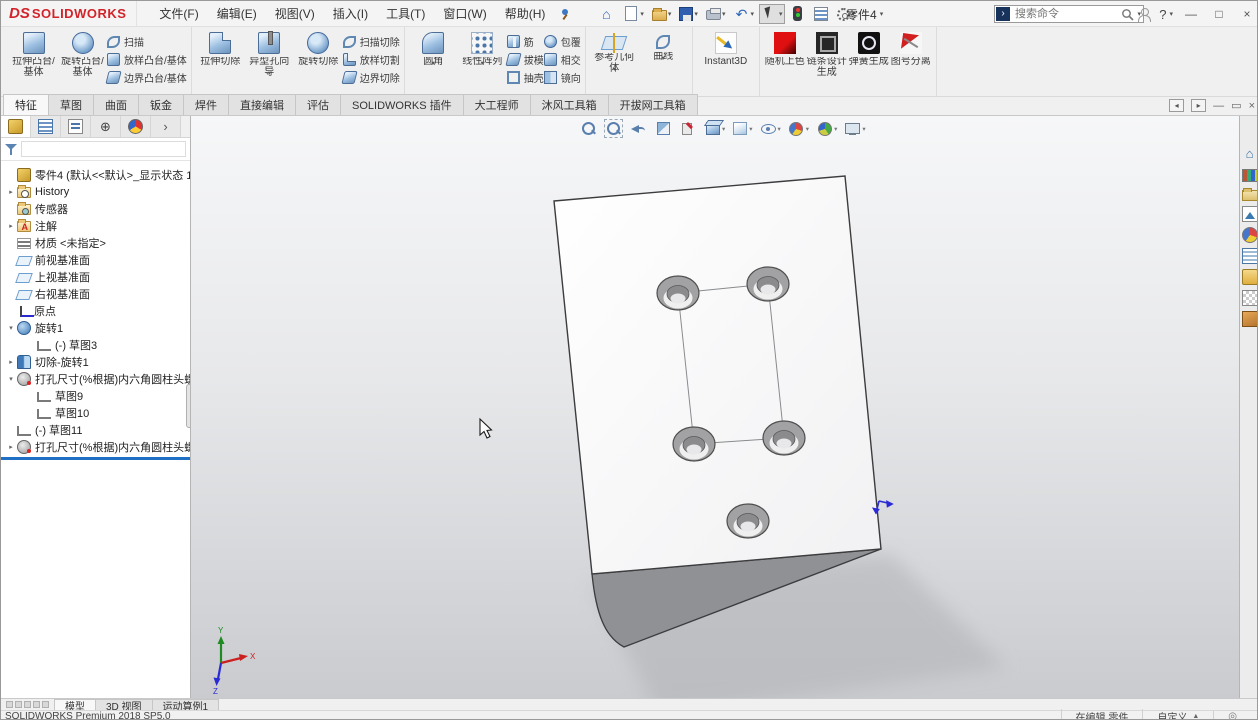 Image resolution: width=1258 pixels, height=720 pixels. What do you see at coordinates (688, 13) in the screenshot?
I see `save-icon: ▾` at bounding box center [688, 13].